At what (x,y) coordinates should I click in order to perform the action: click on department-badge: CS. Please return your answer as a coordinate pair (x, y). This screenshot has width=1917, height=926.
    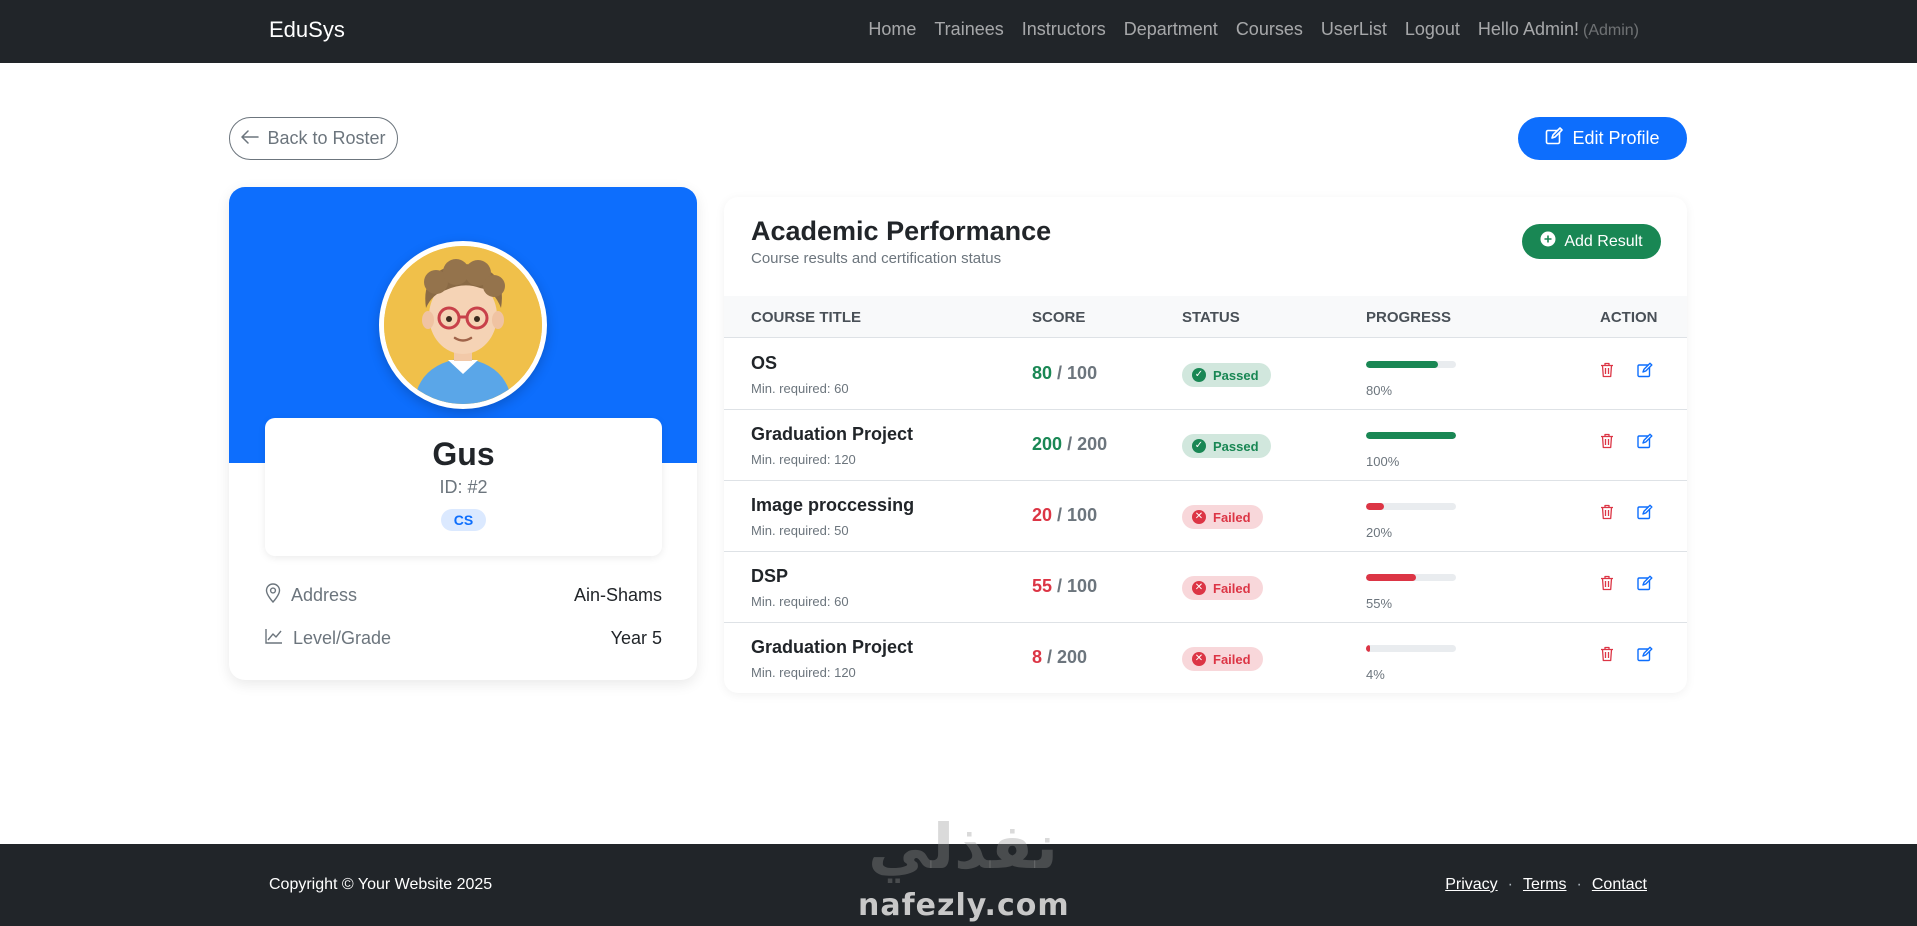
    Looking at the image, I should click on (463, 520).